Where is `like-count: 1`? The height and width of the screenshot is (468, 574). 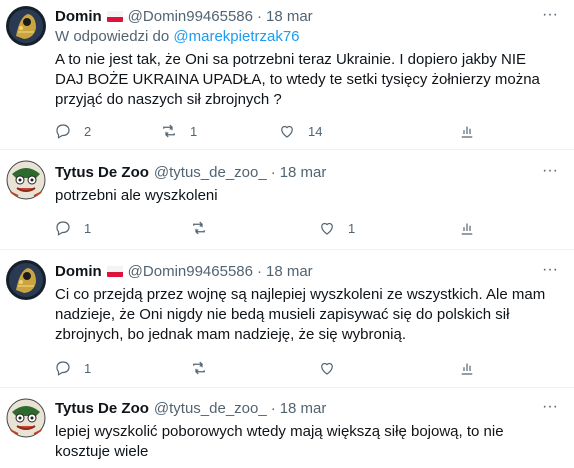
like-count: 1 is located at coordinates (352, 228).